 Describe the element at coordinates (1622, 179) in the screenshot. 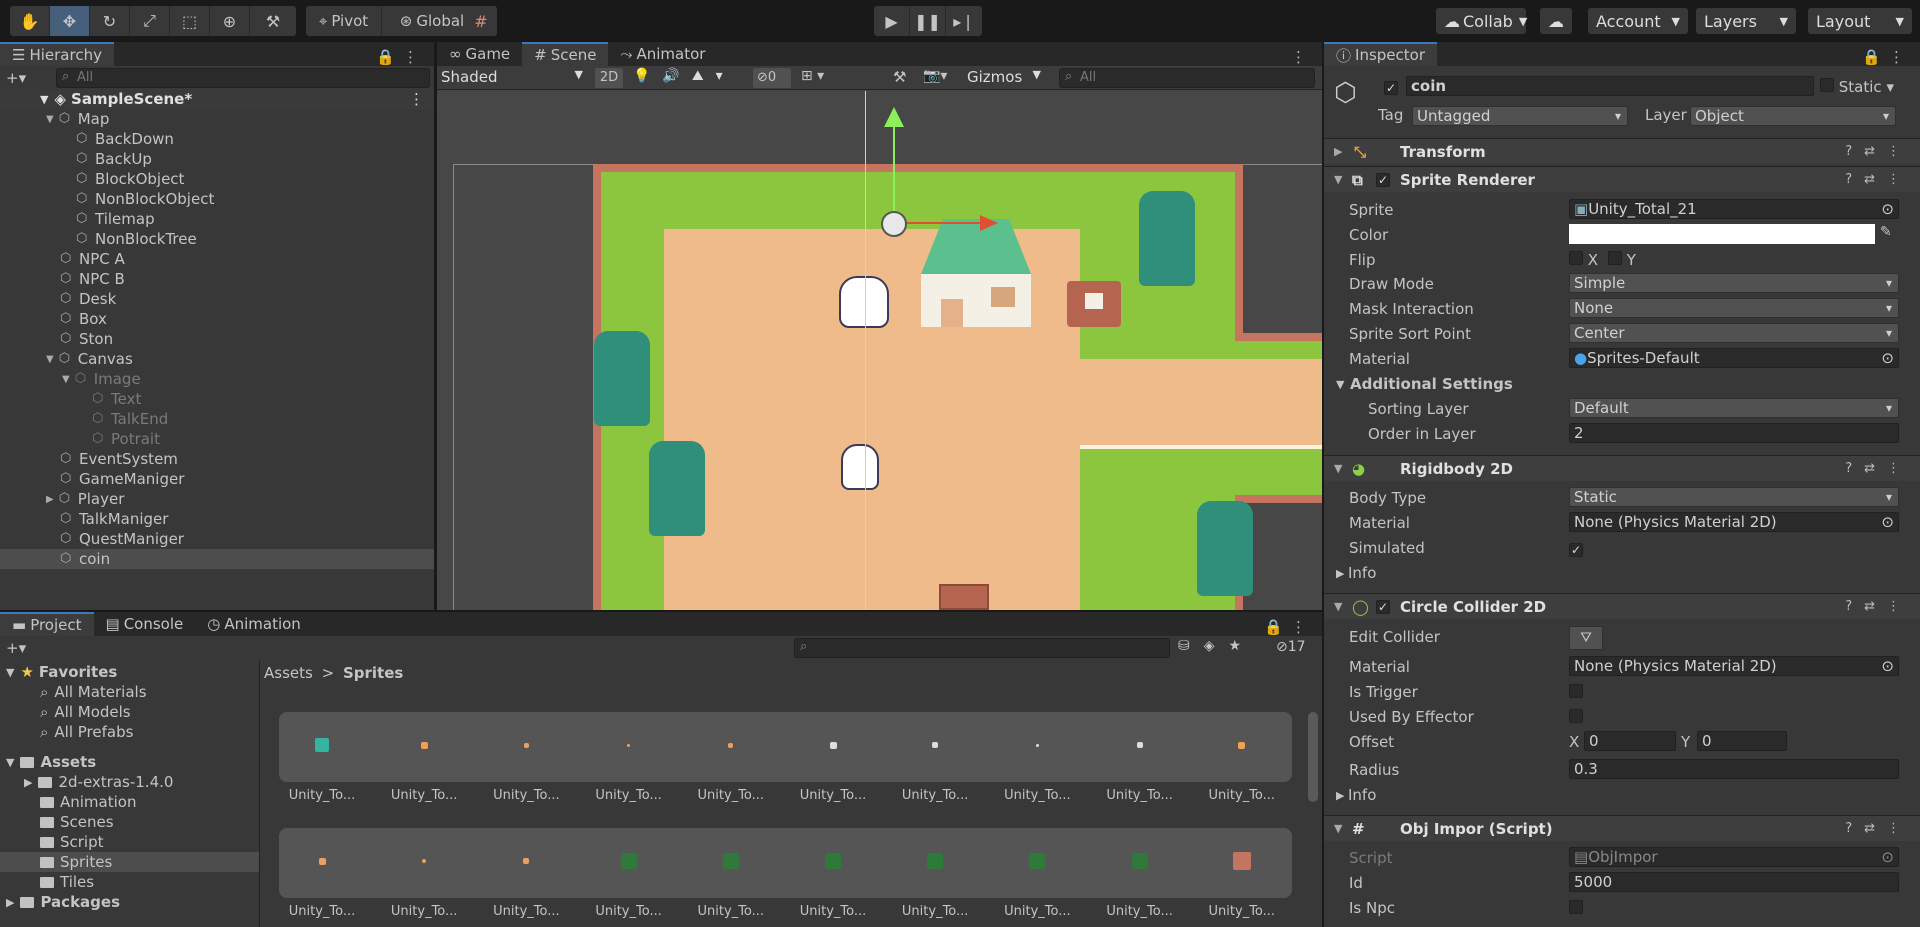

I see `sprite-renderer-header: ▼ ⧉ ✓ Sprite Renderer ?⇄⋮` at that location.